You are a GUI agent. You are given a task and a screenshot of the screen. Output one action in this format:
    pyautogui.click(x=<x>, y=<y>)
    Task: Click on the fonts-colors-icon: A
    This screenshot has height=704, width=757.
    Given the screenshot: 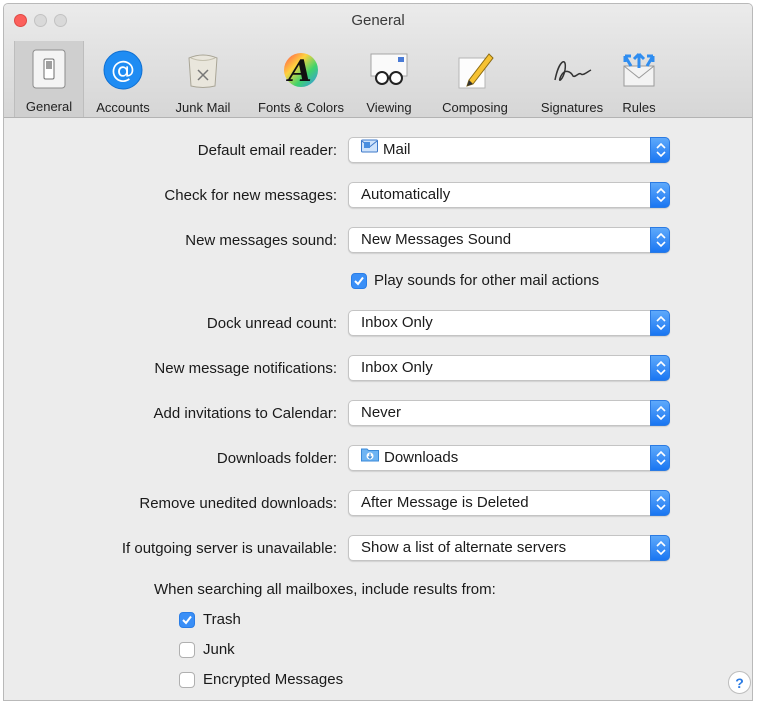 What is the action you would take?
    pyautogui.click(x=301, y=70)
    